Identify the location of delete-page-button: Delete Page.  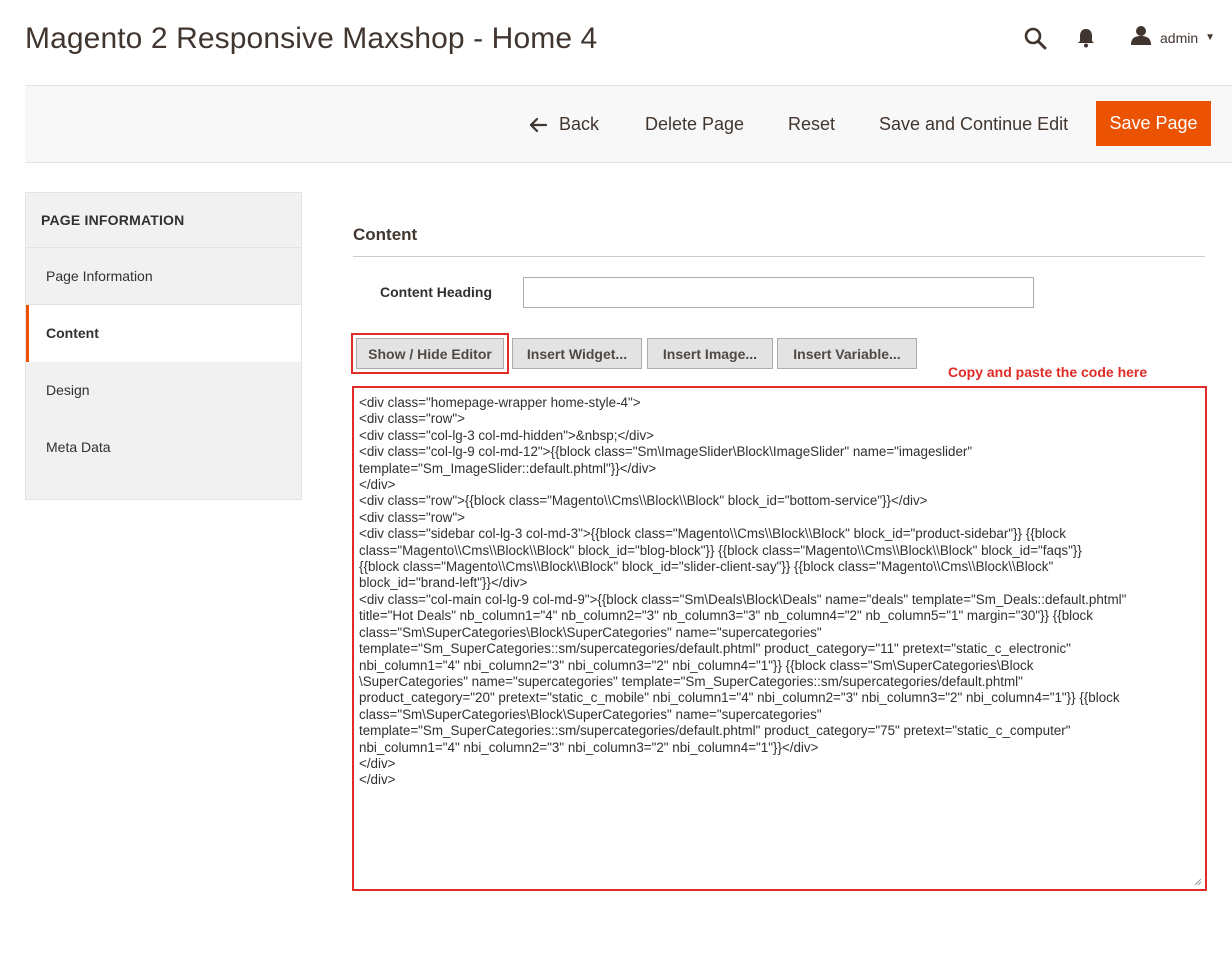
(694, 124).